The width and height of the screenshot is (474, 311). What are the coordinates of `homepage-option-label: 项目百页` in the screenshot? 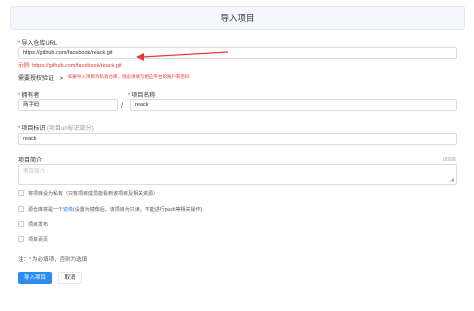 It's located at (38, 240).